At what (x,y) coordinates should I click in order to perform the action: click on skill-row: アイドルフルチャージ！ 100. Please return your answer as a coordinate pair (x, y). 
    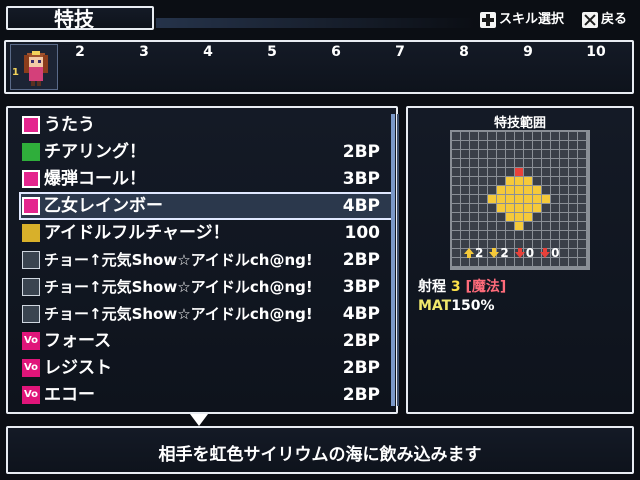
    Looking at the image, I should click on (206, 233).